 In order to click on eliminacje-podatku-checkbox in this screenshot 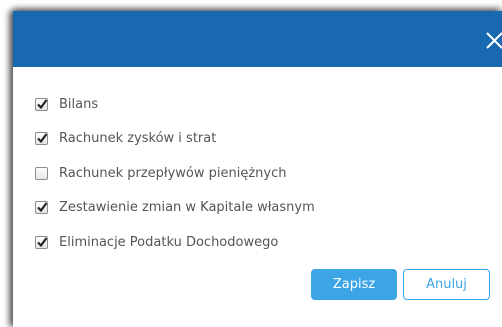, I will do `click(41, 242)`.